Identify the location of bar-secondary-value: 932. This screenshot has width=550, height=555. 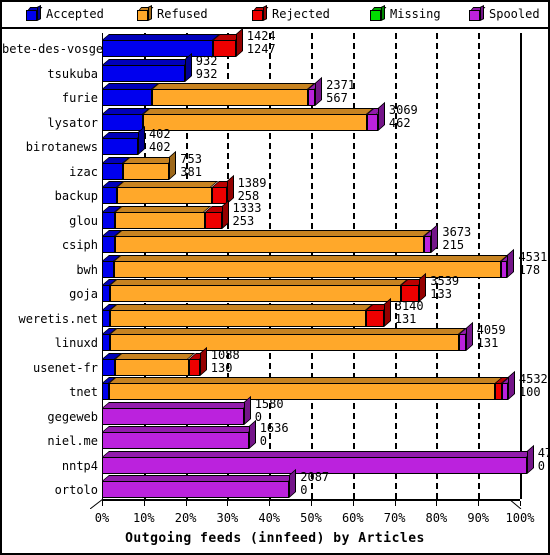
(206, 73).